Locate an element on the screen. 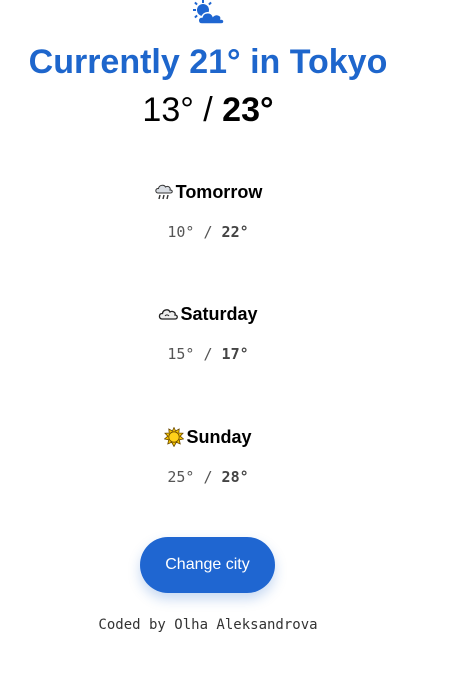  today-min-temp: 13° is located at coordinates (168, 110).